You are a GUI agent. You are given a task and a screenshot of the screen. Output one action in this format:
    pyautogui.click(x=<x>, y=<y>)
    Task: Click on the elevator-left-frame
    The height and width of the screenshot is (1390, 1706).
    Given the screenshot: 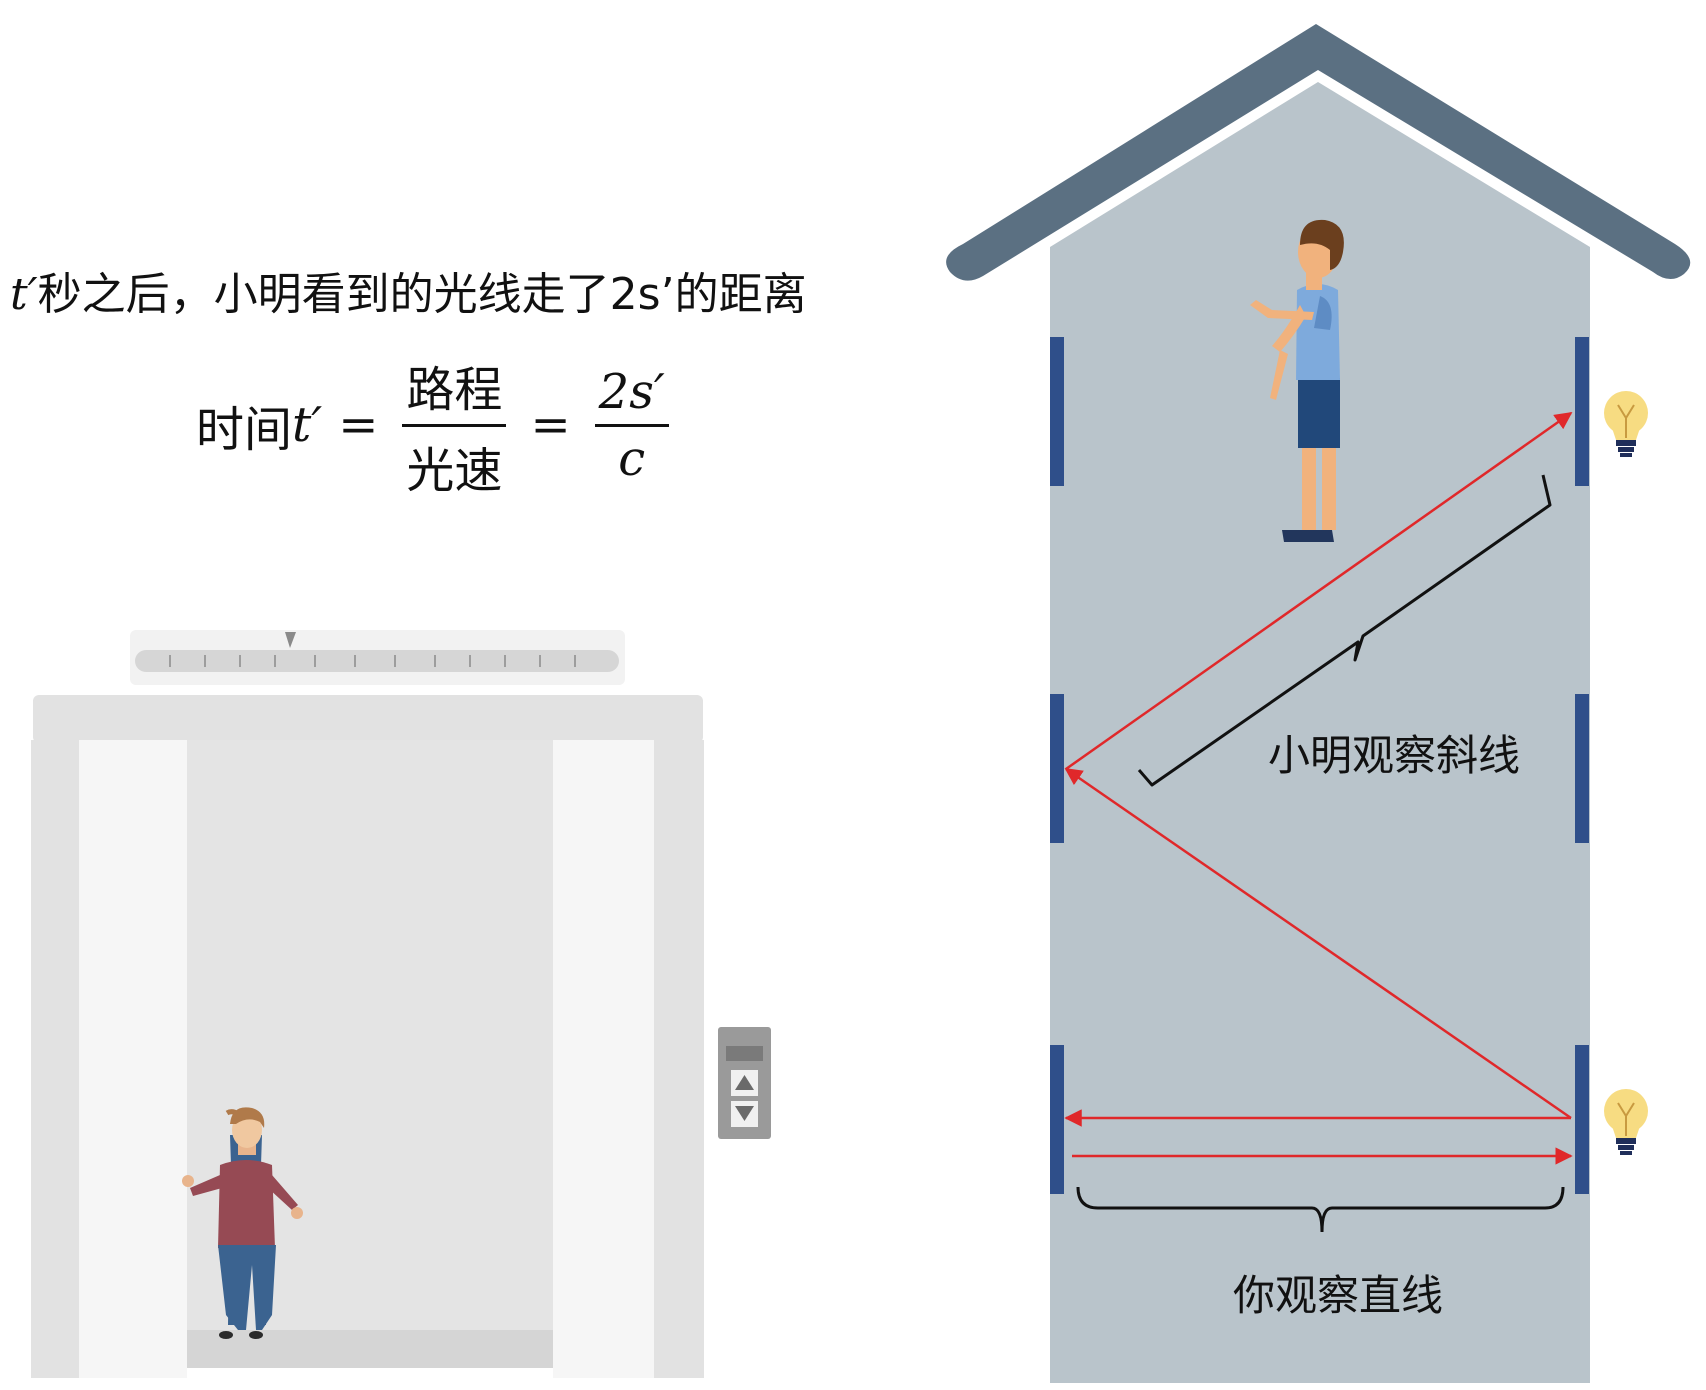 What is the action you would take?
    pyautogui.click(x=55, y=1059)
    